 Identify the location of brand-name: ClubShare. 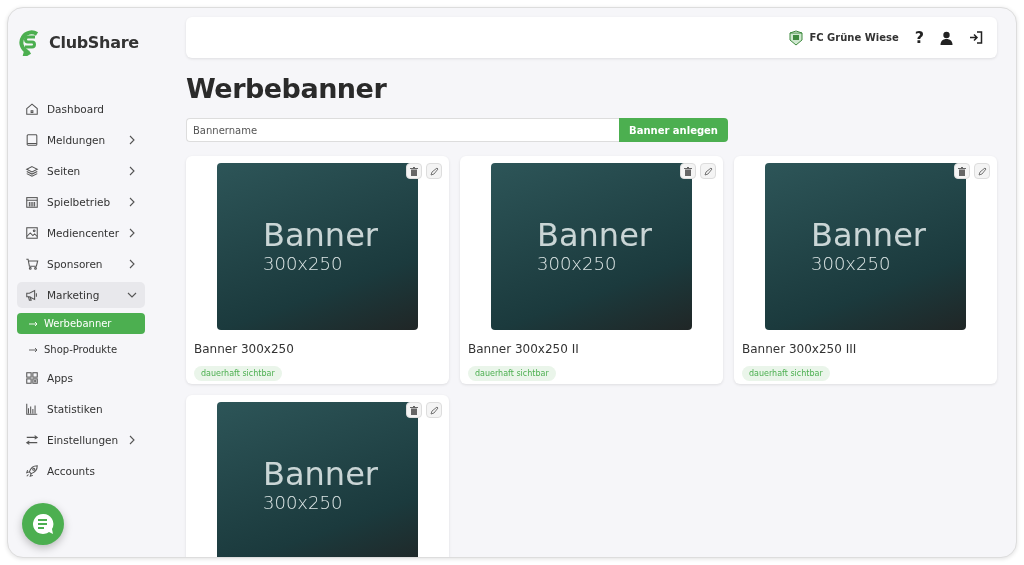
(94, 42).